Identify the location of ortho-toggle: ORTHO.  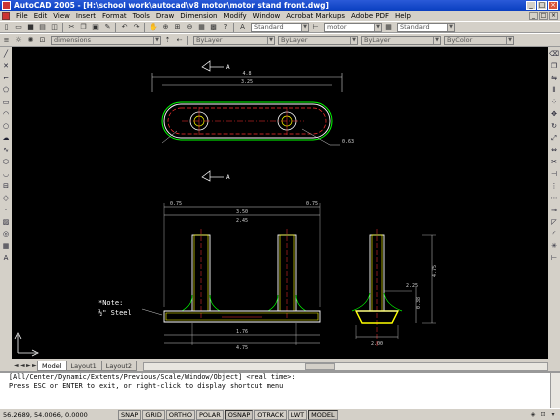
(180, 414).